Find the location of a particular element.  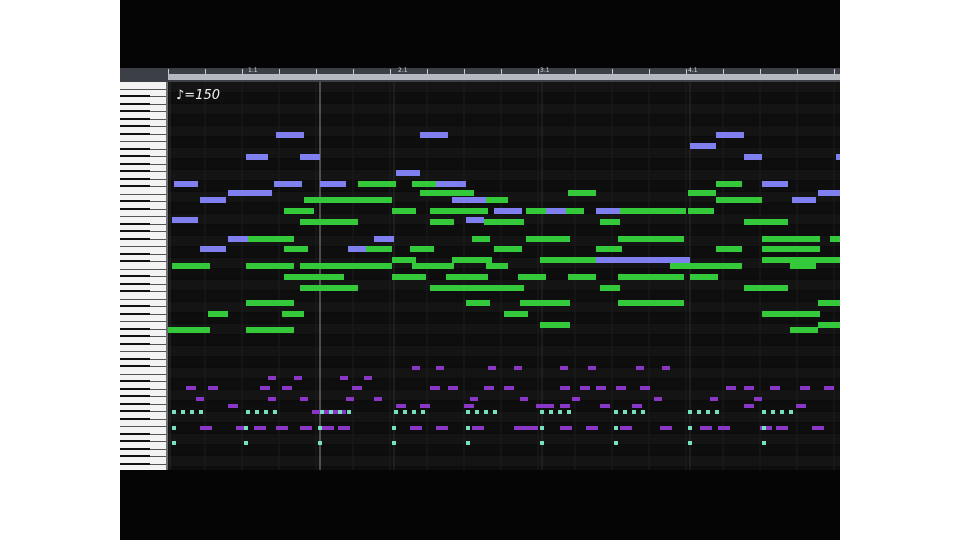

timeline-scroll-bar is located at coordinates (504, 77).